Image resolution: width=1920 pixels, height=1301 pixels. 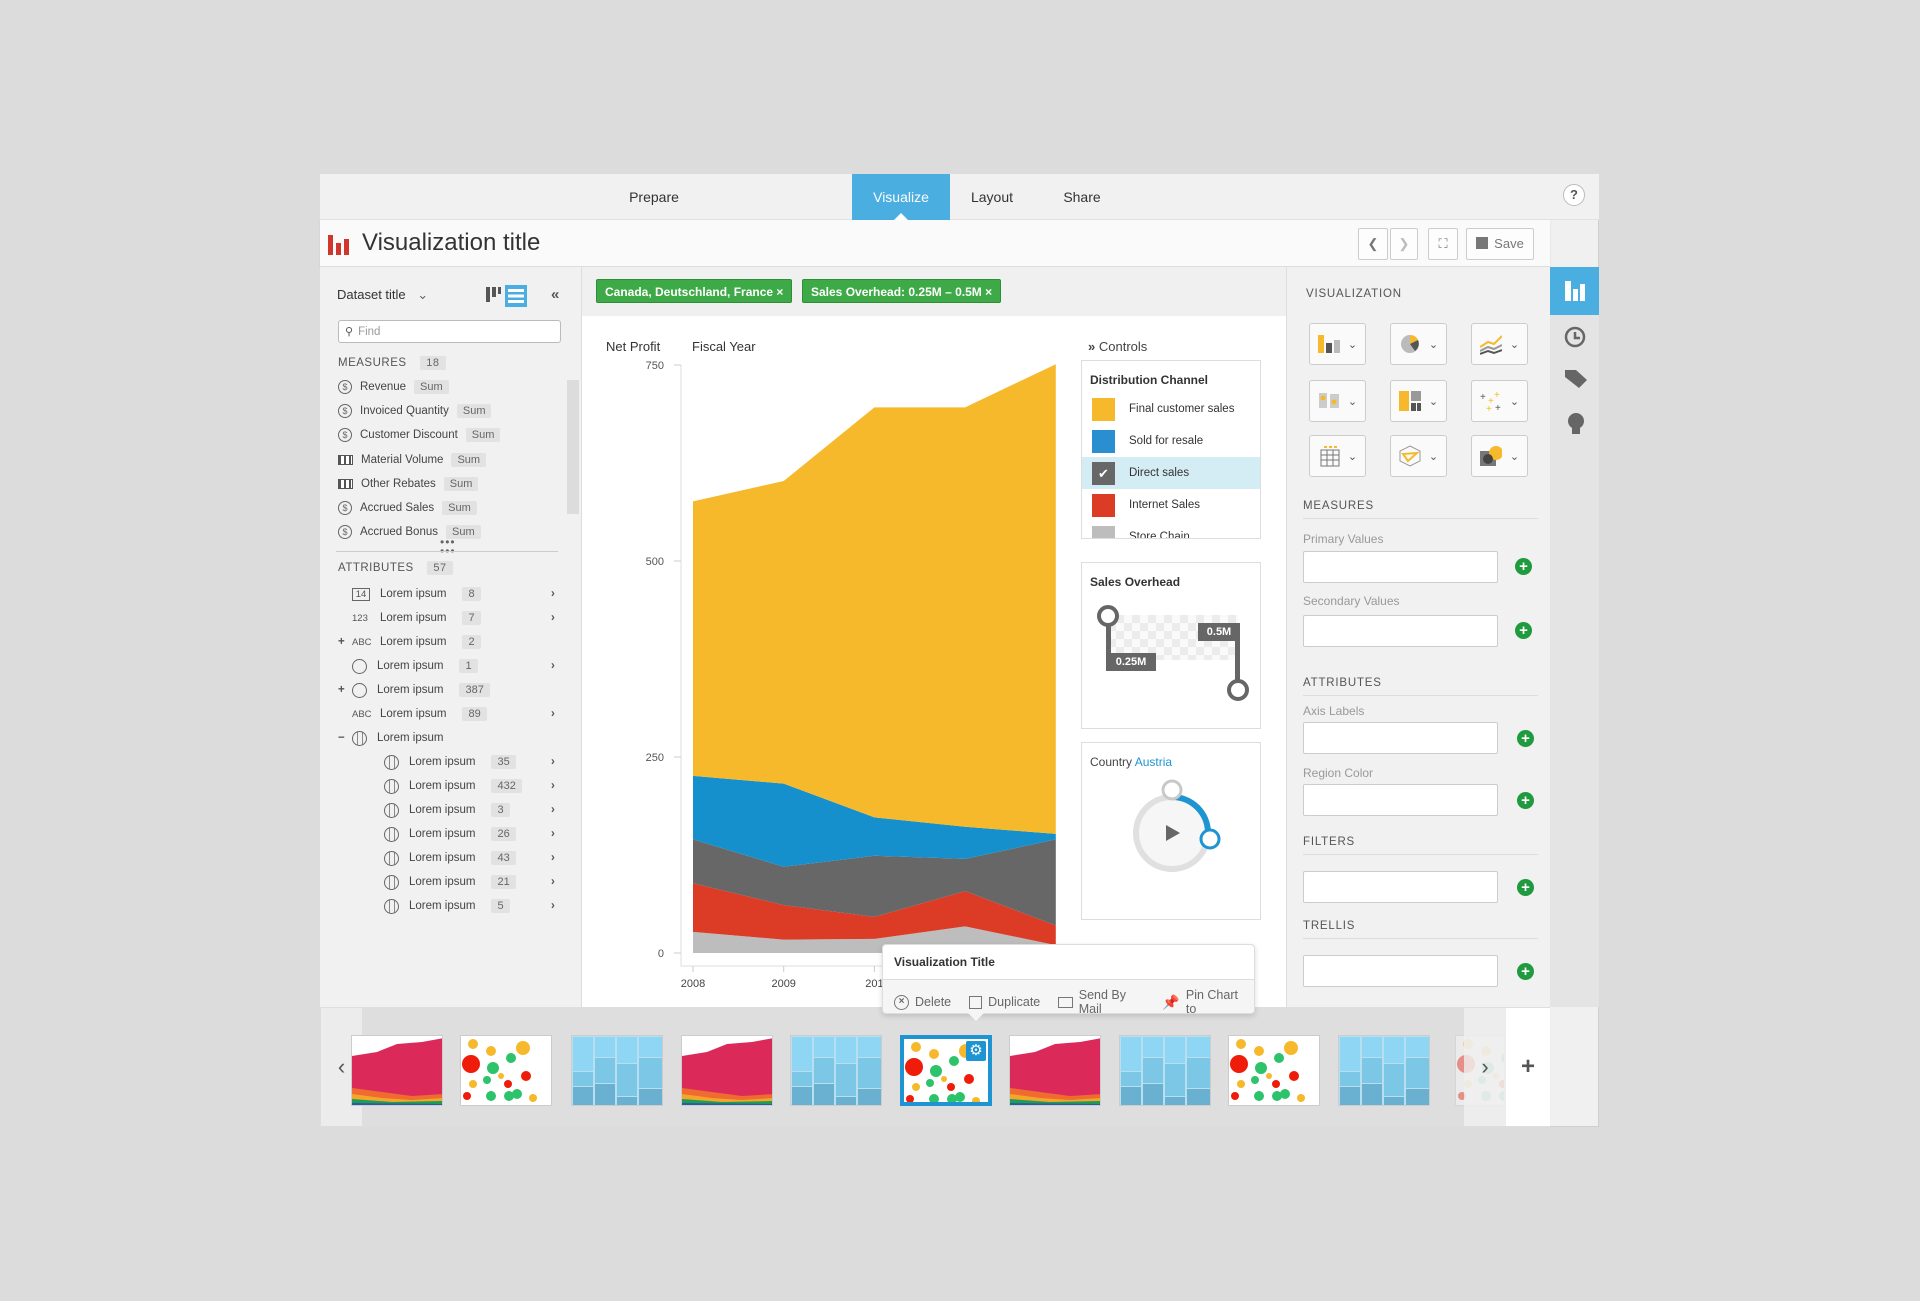 I want to click on area-series-final-customer-sales, so click(x=874, y=599).